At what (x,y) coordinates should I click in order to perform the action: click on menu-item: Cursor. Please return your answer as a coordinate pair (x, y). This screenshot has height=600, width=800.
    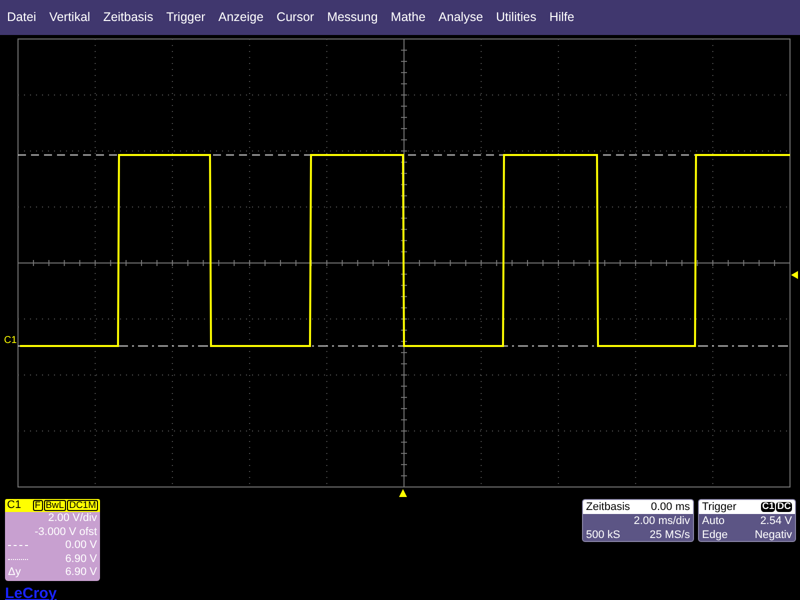
    Looking at the image, I should click on (296, 17).